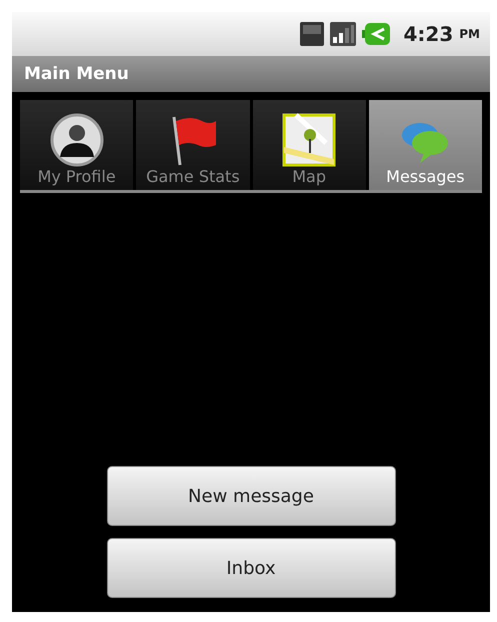  I want to click on menu-button: New message, so click(251, 496).